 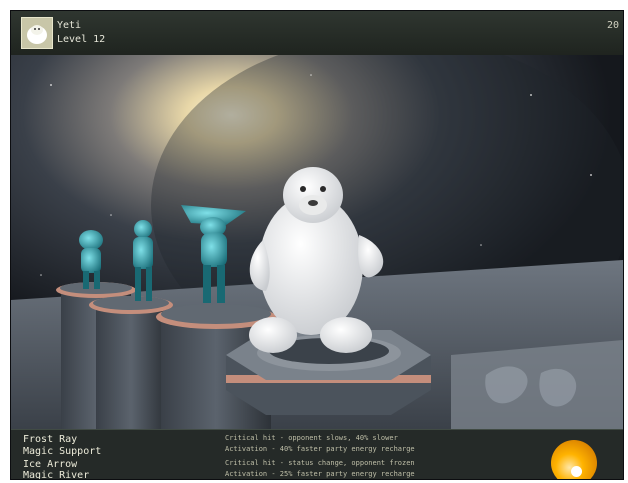 What do you see at coordinates (317, 33) in the screenshot?
I see `character-header: Yeti Level 12 20` at bounding box center [317, 33].